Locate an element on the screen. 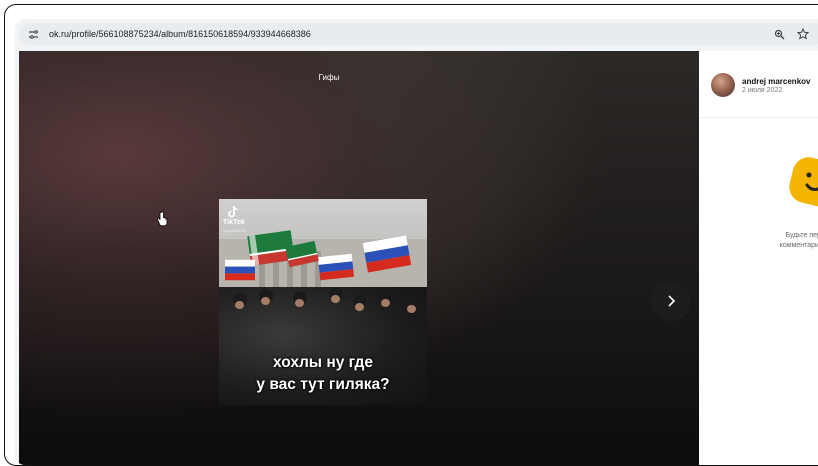 The image size is (818, 466). gif-caption-line1: хохлы ну где is located at coordinates (323, 362).